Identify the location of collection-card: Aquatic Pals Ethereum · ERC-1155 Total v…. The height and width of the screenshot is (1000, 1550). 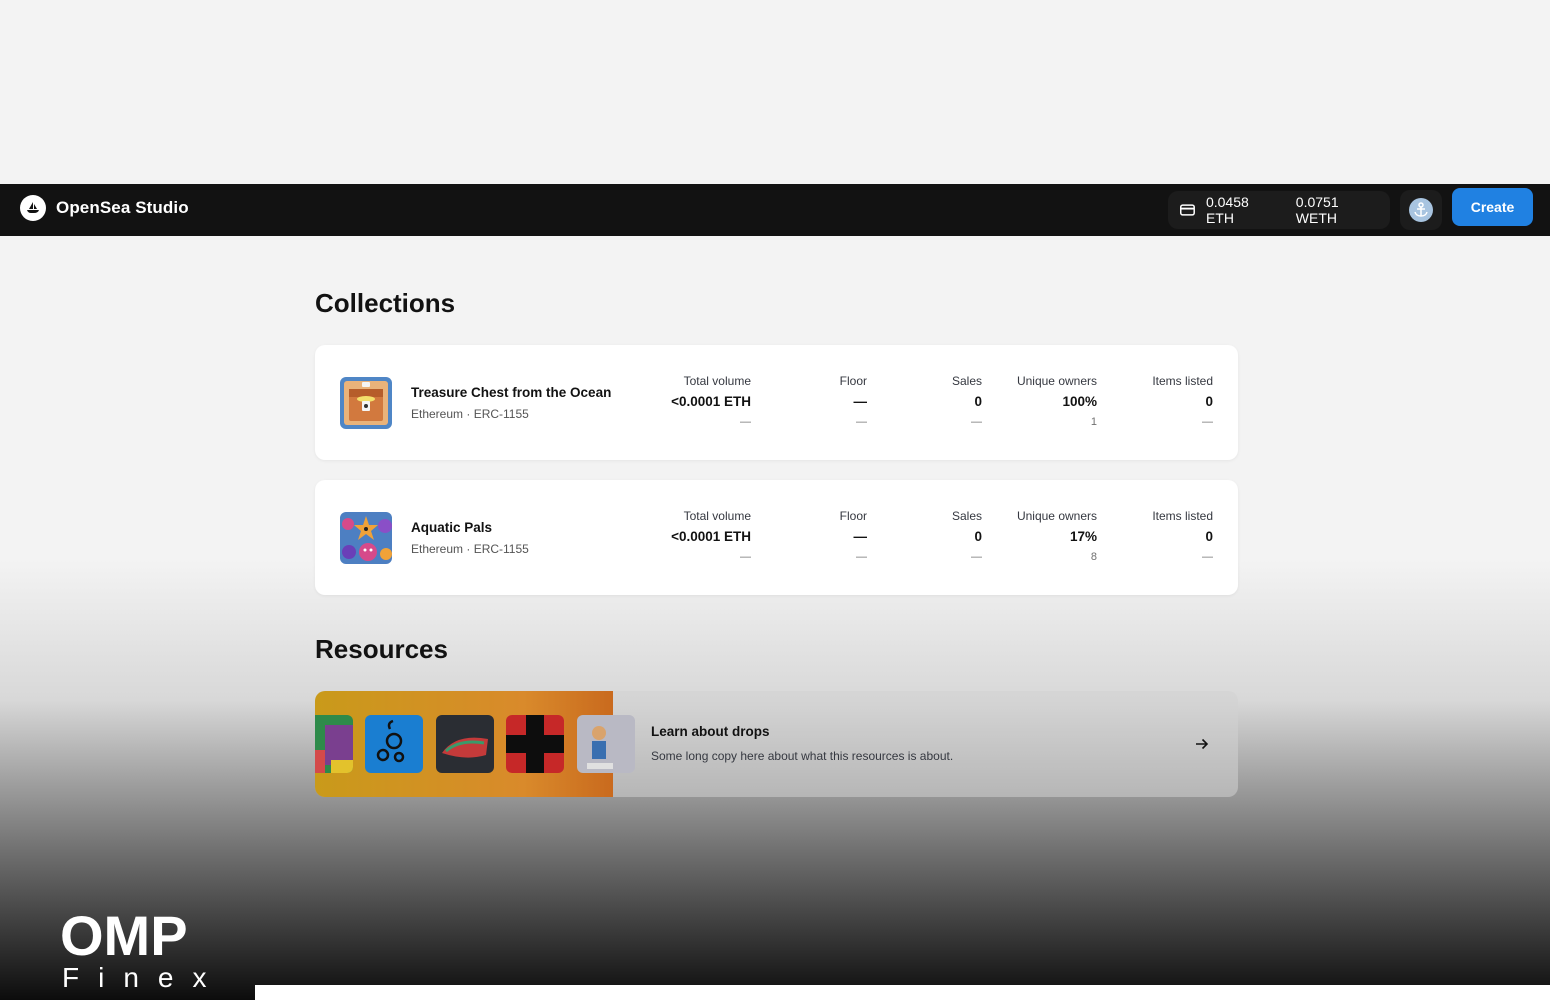
(776, 537).